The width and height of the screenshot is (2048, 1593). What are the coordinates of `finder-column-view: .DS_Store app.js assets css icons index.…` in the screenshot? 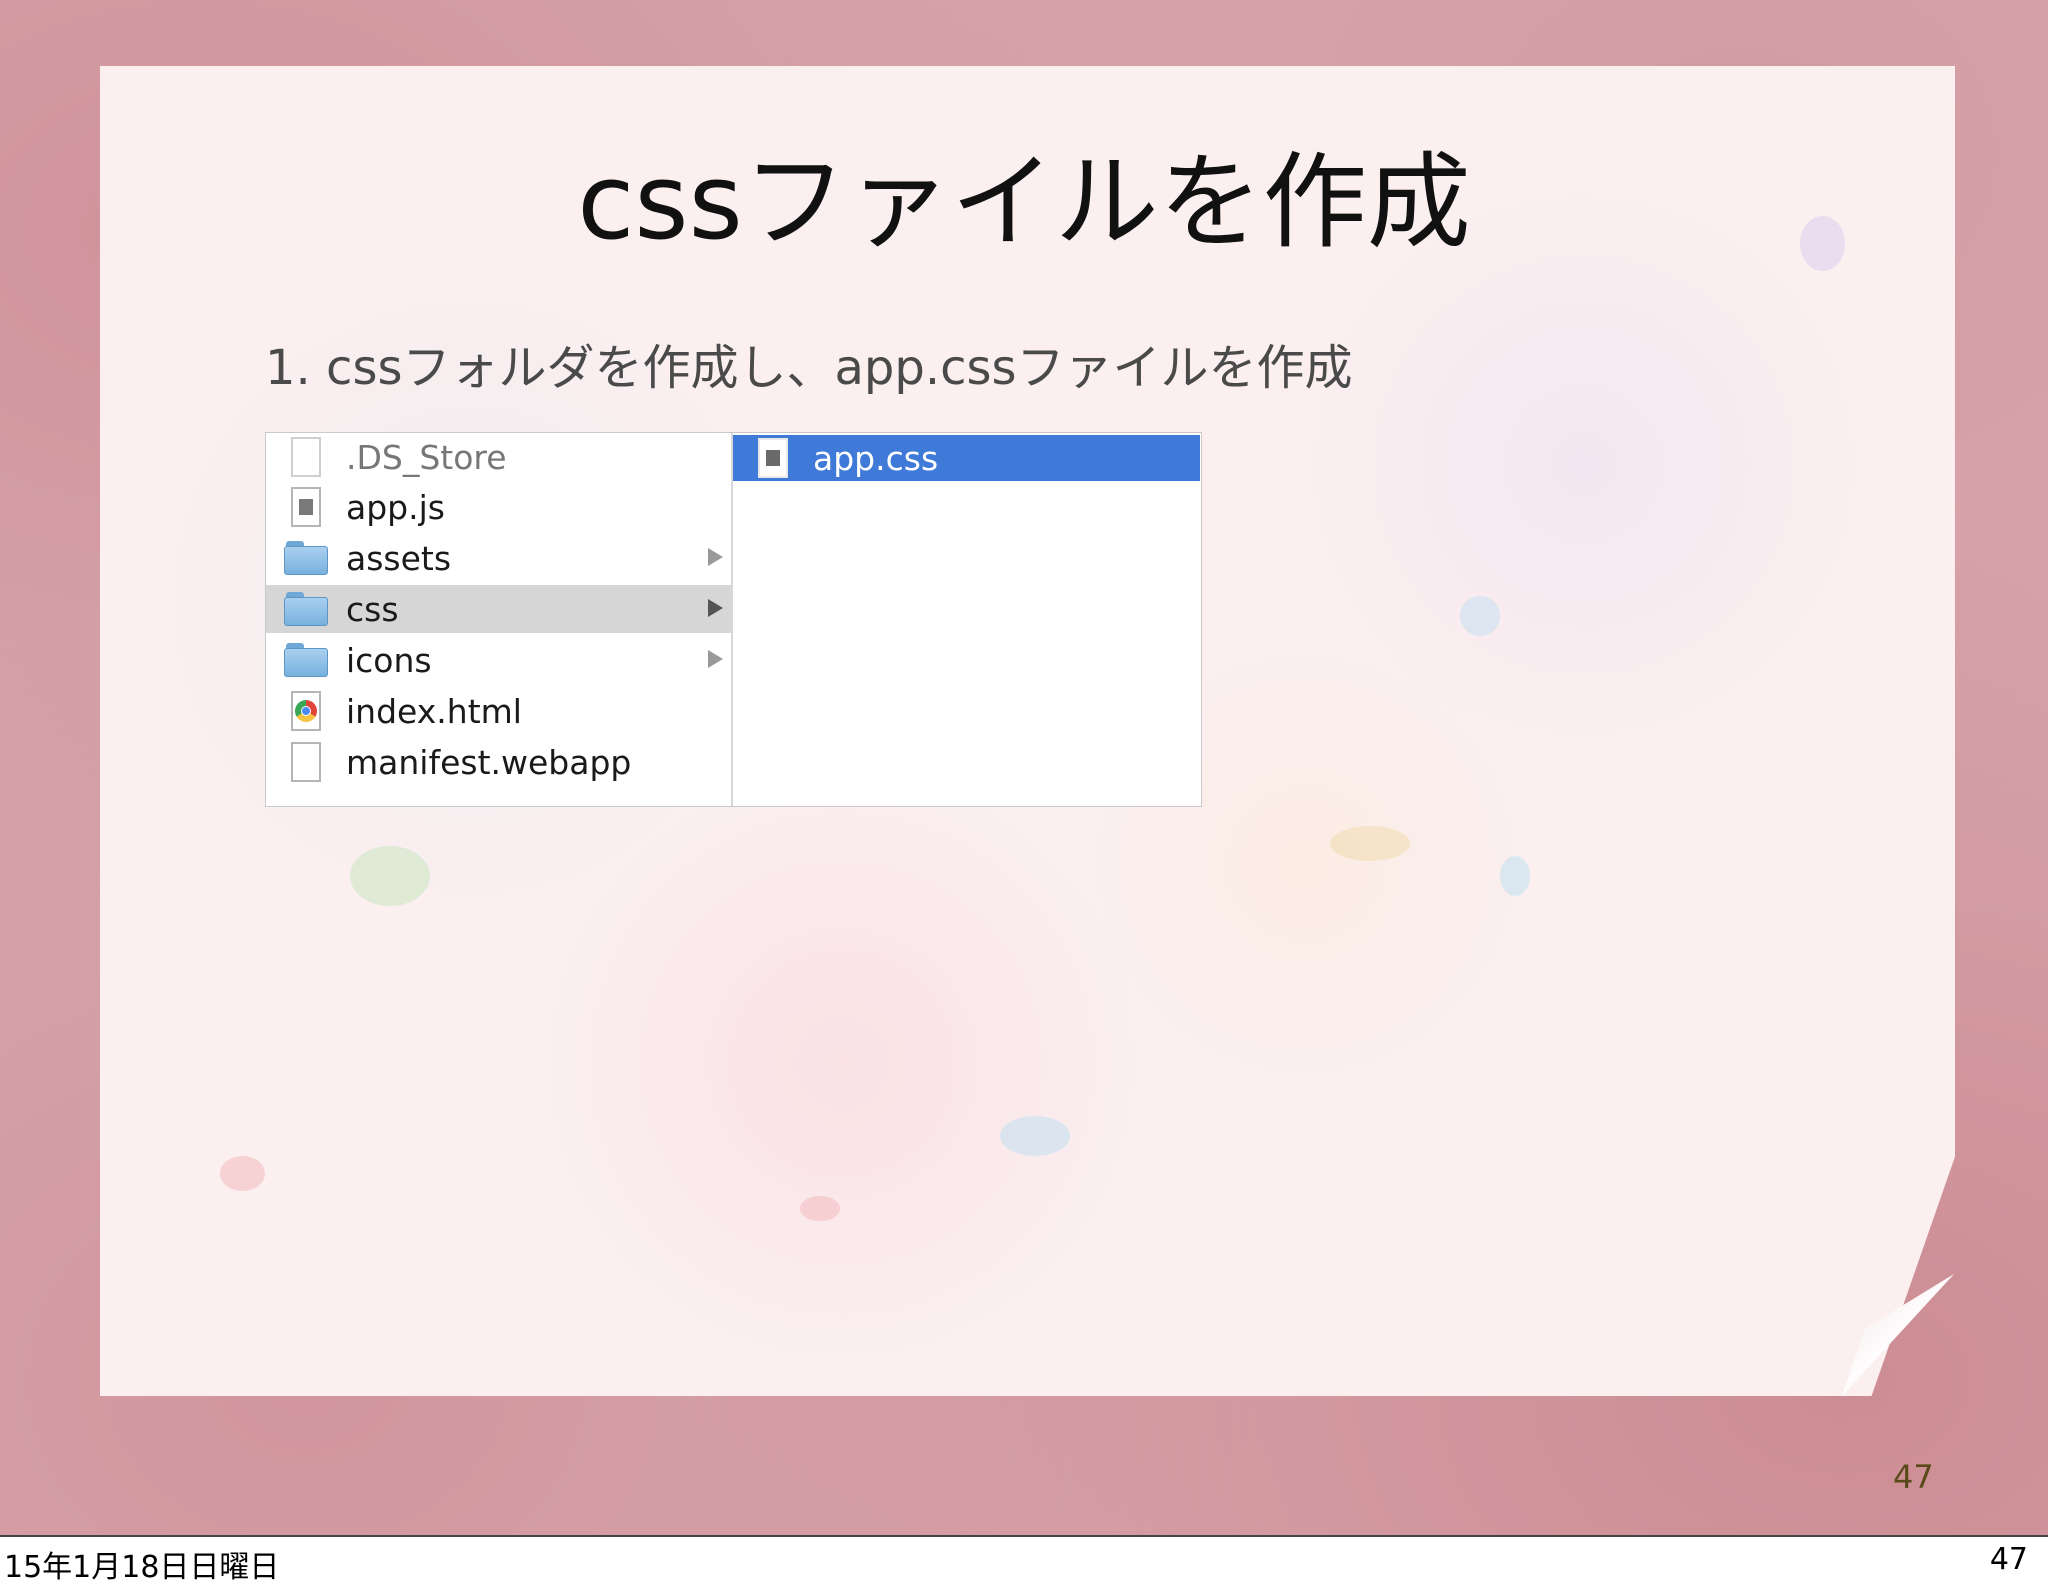 It's located at (733, 619).